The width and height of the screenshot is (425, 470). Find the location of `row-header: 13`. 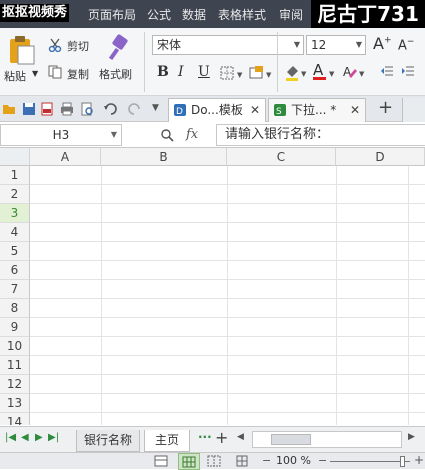

row-header: 13 is located at coordinates (15, 403).